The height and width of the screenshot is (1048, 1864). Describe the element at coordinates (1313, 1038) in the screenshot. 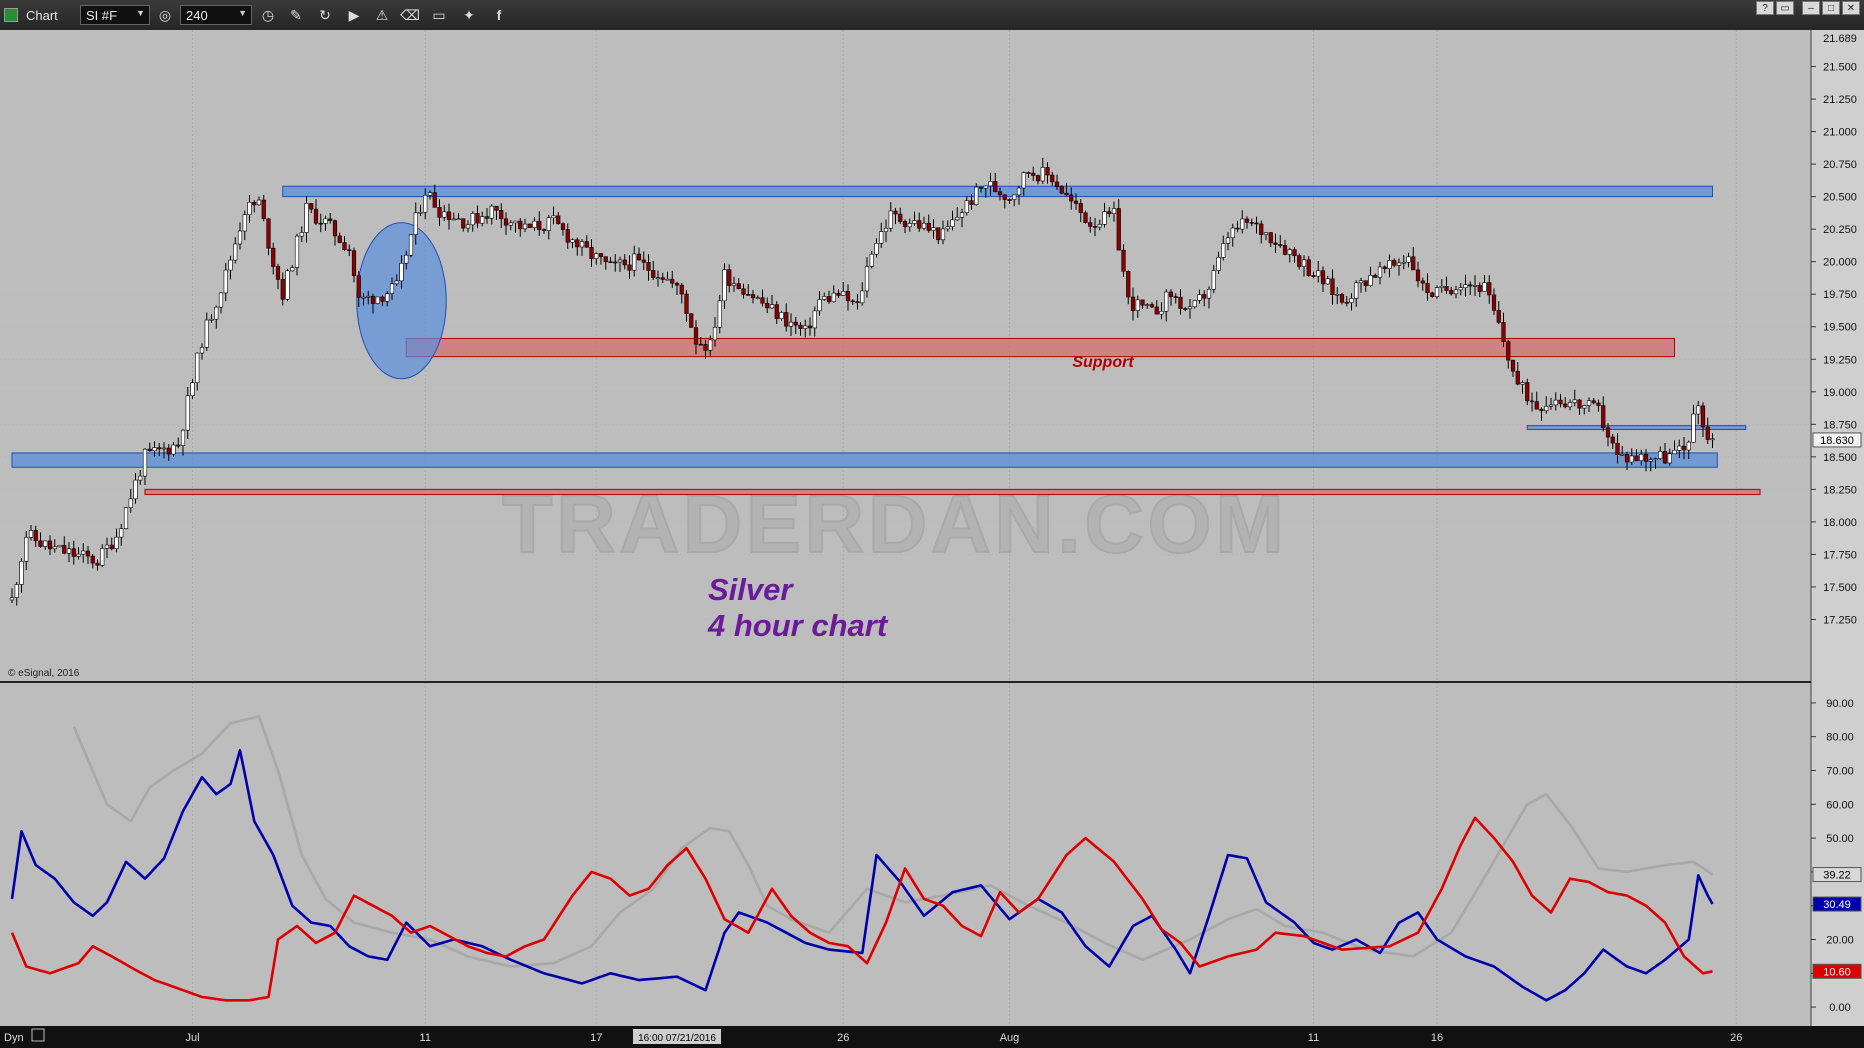

I see `time-tick-label: 11` at that location.